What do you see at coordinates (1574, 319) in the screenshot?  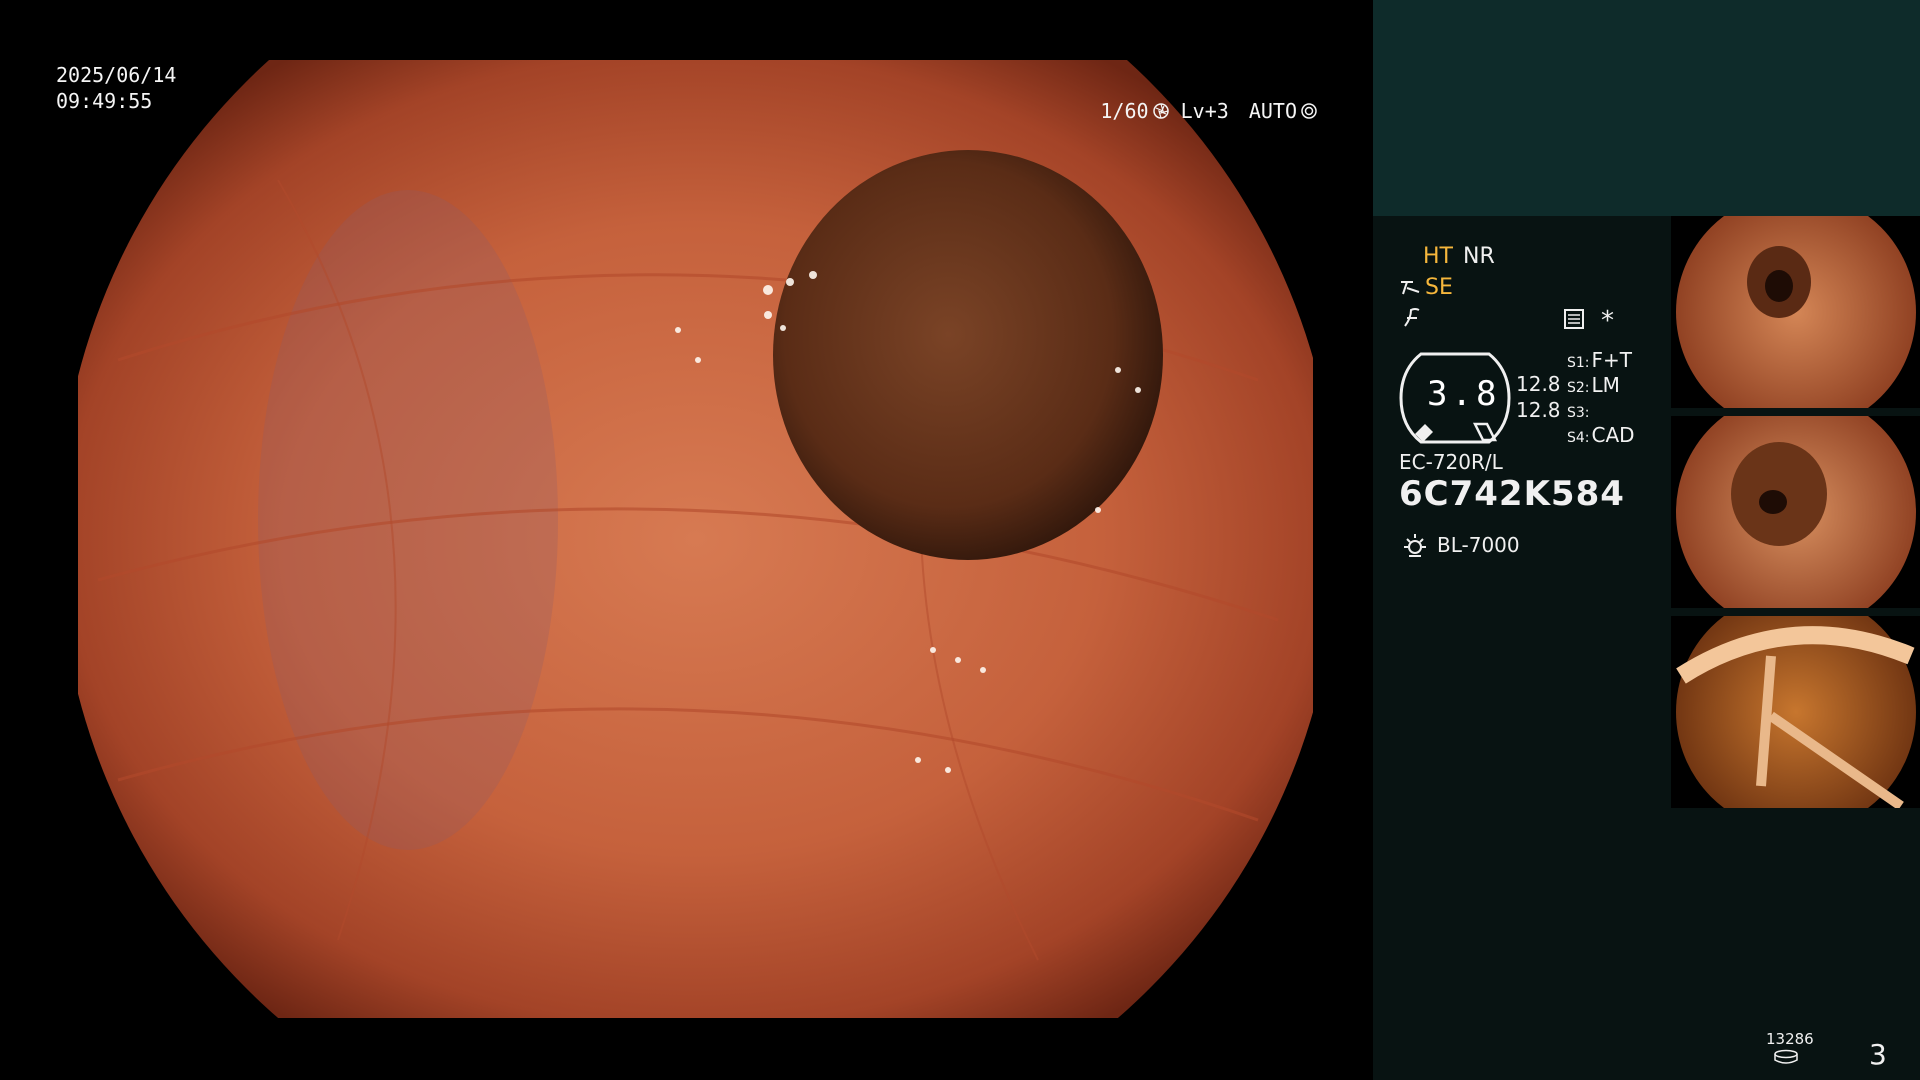 I see `settings-icon` at bounding box center [1574, 319].